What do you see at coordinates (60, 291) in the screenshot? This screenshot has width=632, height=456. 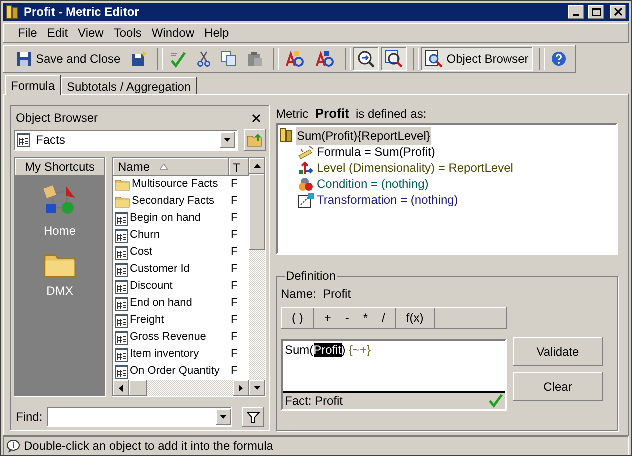 I see `shortcut-label: DMX` at bounding box center [60, 291].